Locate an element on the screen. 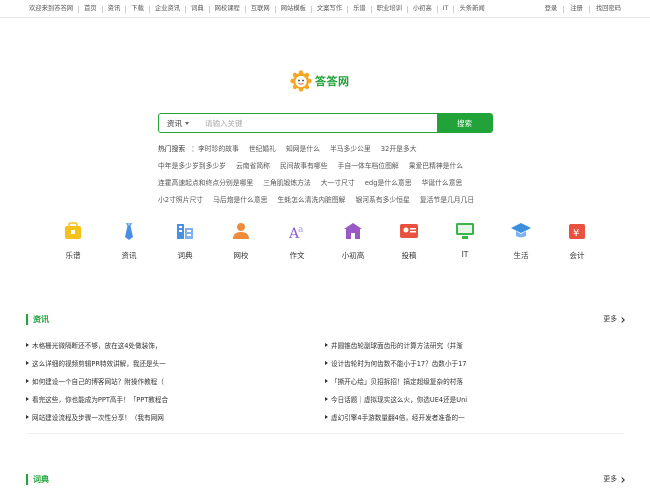 Image resolution: width=650 pixels, height=500 pixels. category-school: 小初高 is located at coordinates (353, 240).